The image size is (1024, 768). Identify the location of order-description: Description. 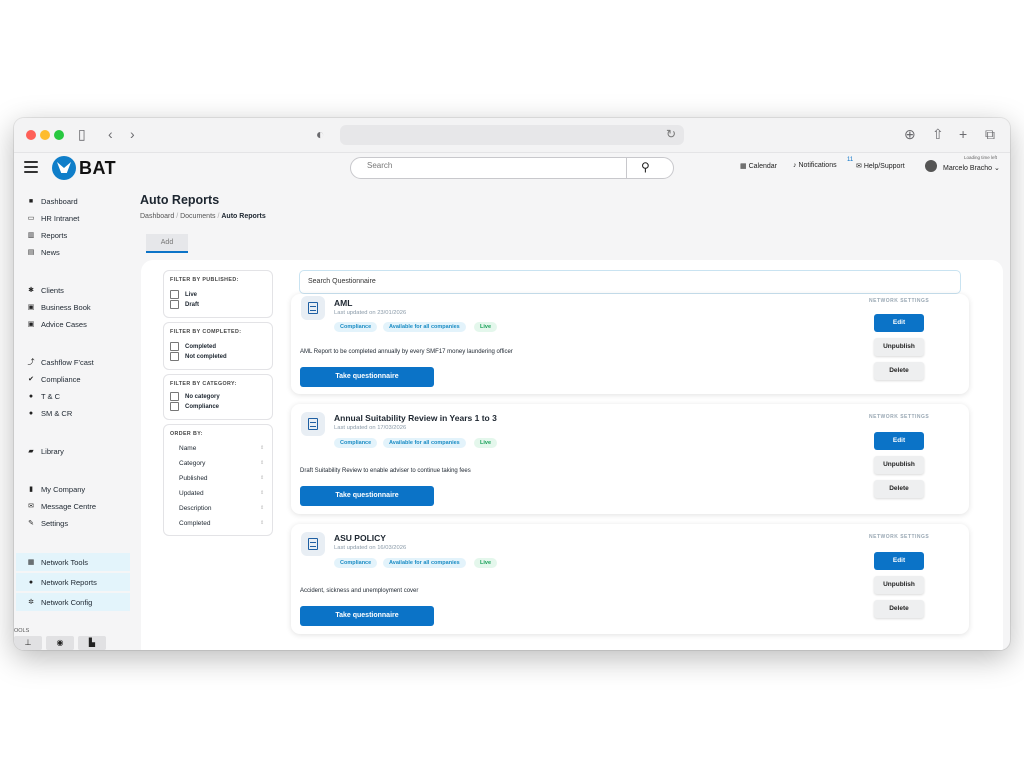
(195, 508).